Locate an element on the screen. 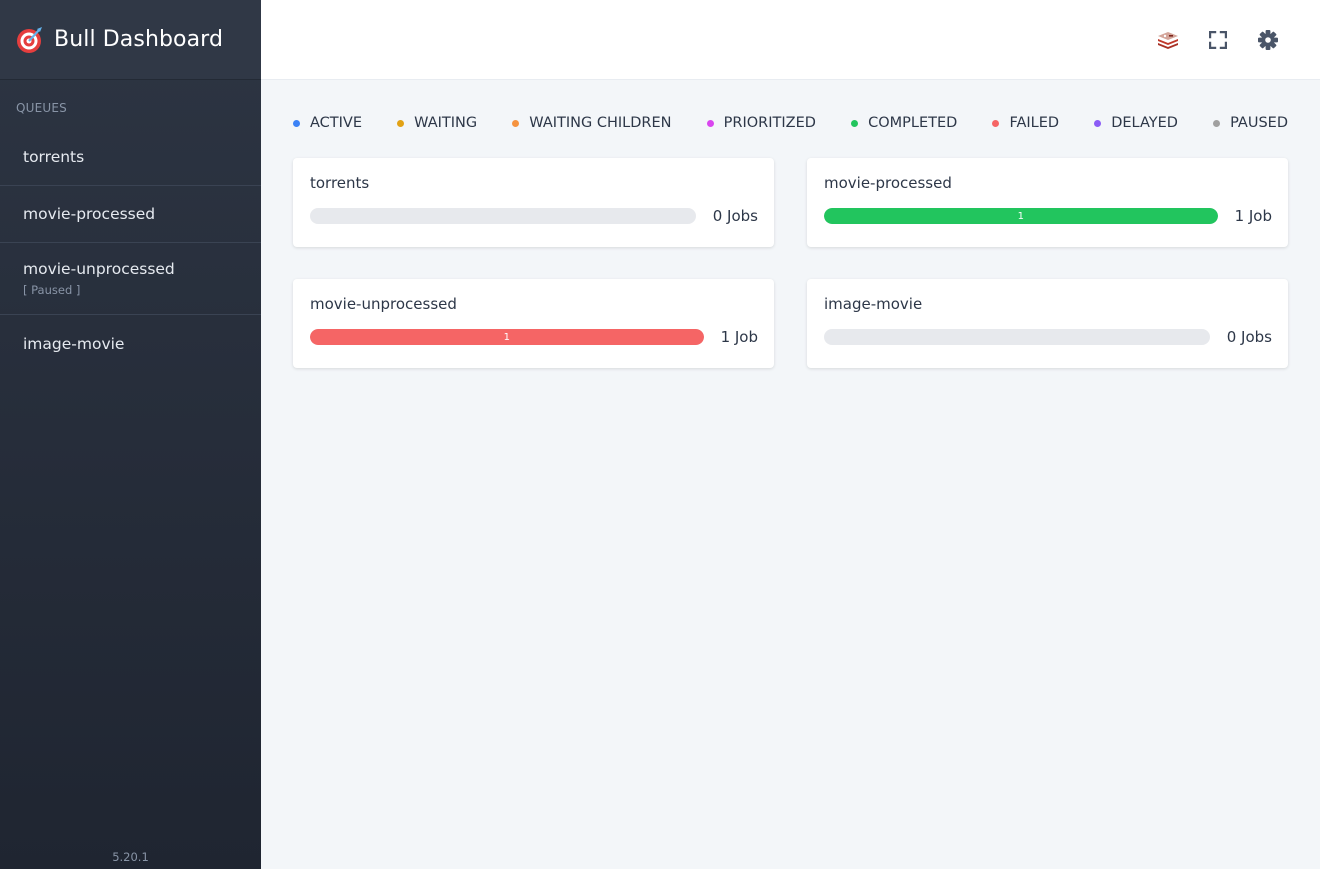  queue-card-movie-processed: movie-processed 1 1 Job is located at coordinates (1047, 202).